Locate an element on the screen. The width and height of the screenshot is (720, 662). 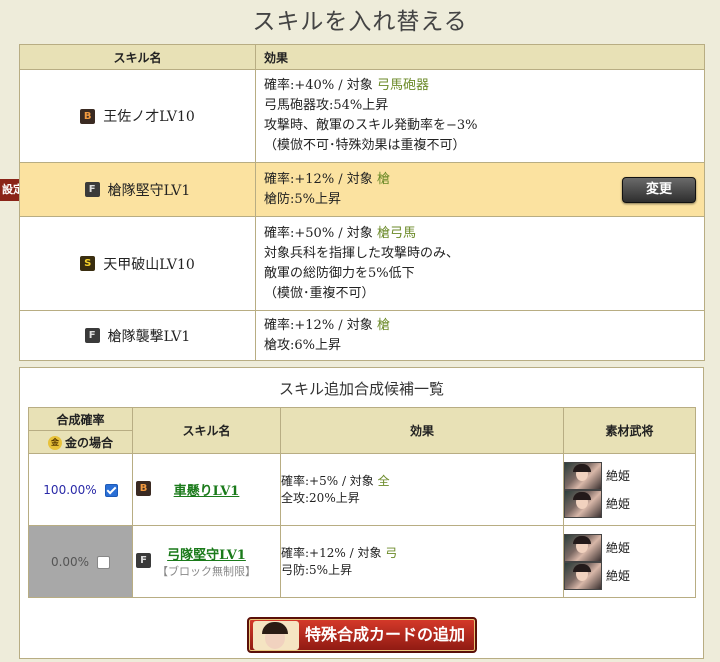
skill-name: 槍隊襲撃LV1 is located at coordinates (149, 336).